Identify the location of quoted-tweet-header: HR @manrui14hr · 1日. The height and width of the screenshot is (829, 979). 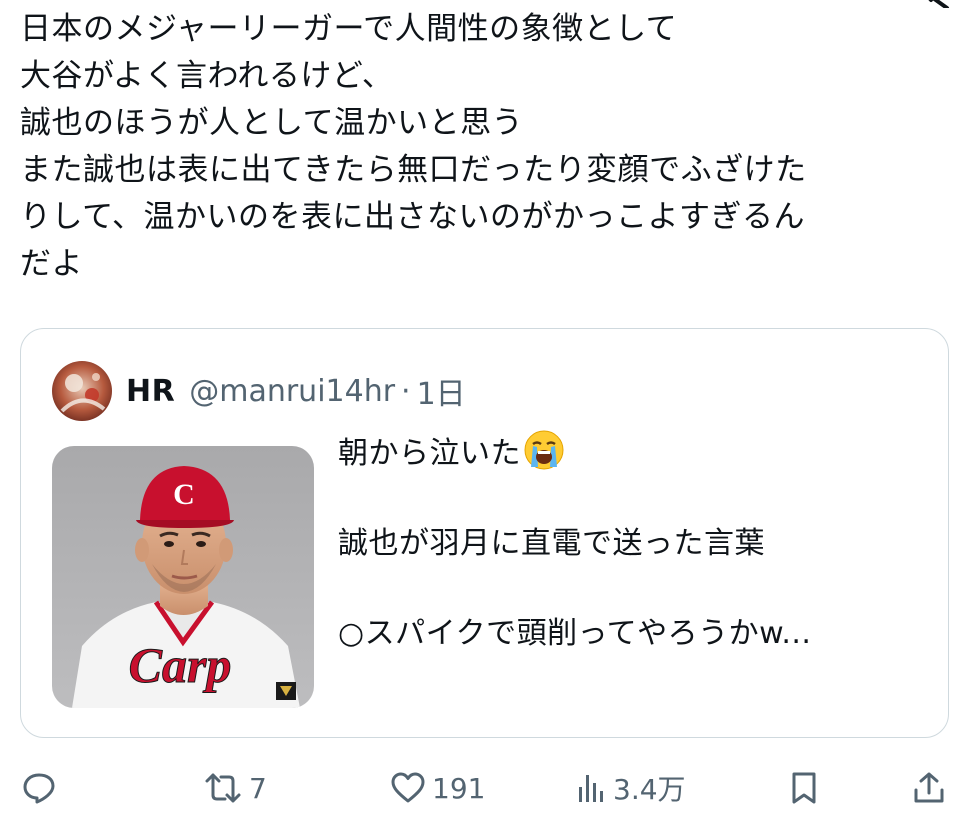
(259, 391).